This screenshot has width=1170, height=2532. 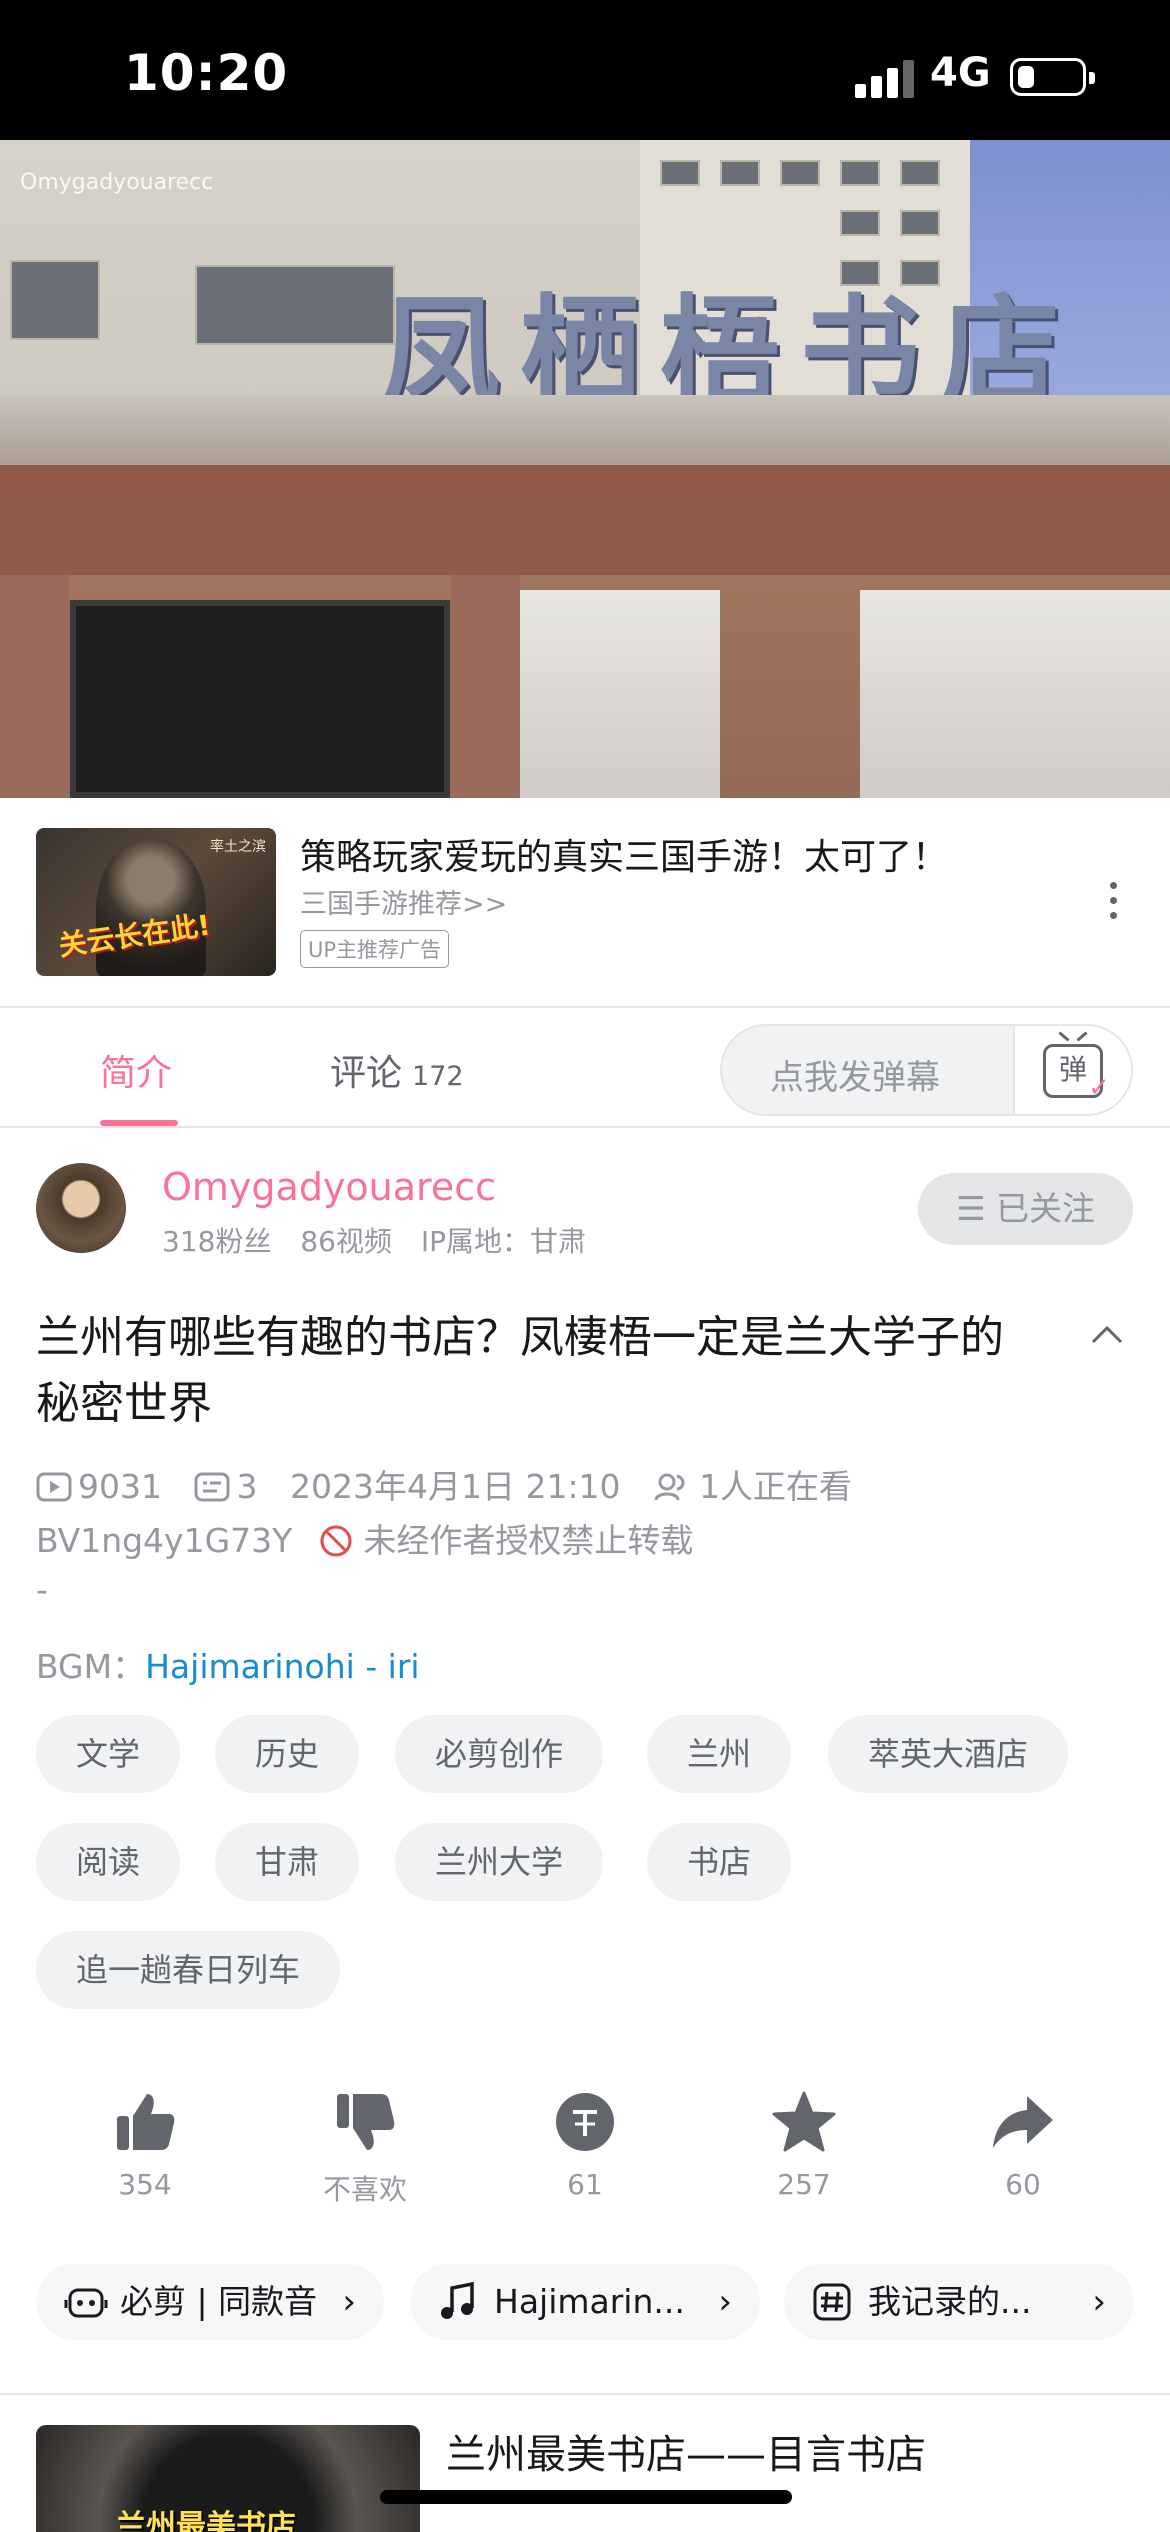 I want to click on uploader-meta: 318粉丝 86视频 IP属地：甘肃, so click(x=384, y=1240).